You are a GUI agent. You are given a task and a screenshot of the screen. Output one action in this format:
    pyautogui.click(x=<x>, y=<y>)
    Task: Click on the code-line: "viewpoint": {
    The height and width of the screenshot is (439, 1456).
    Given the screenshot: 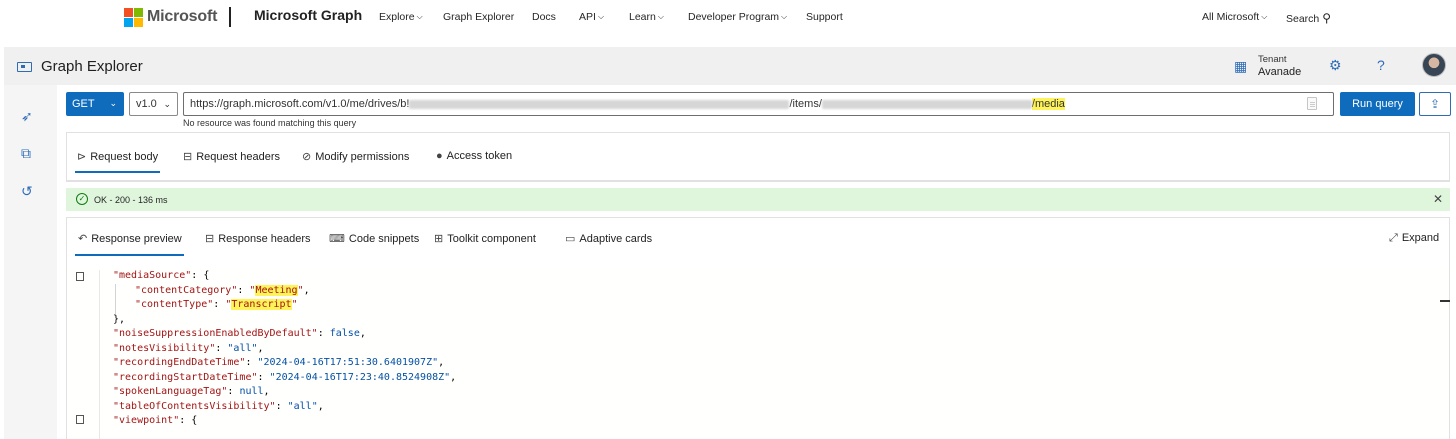 What is the action you would take?
    pyautogui.click(x=155, y=420)
    